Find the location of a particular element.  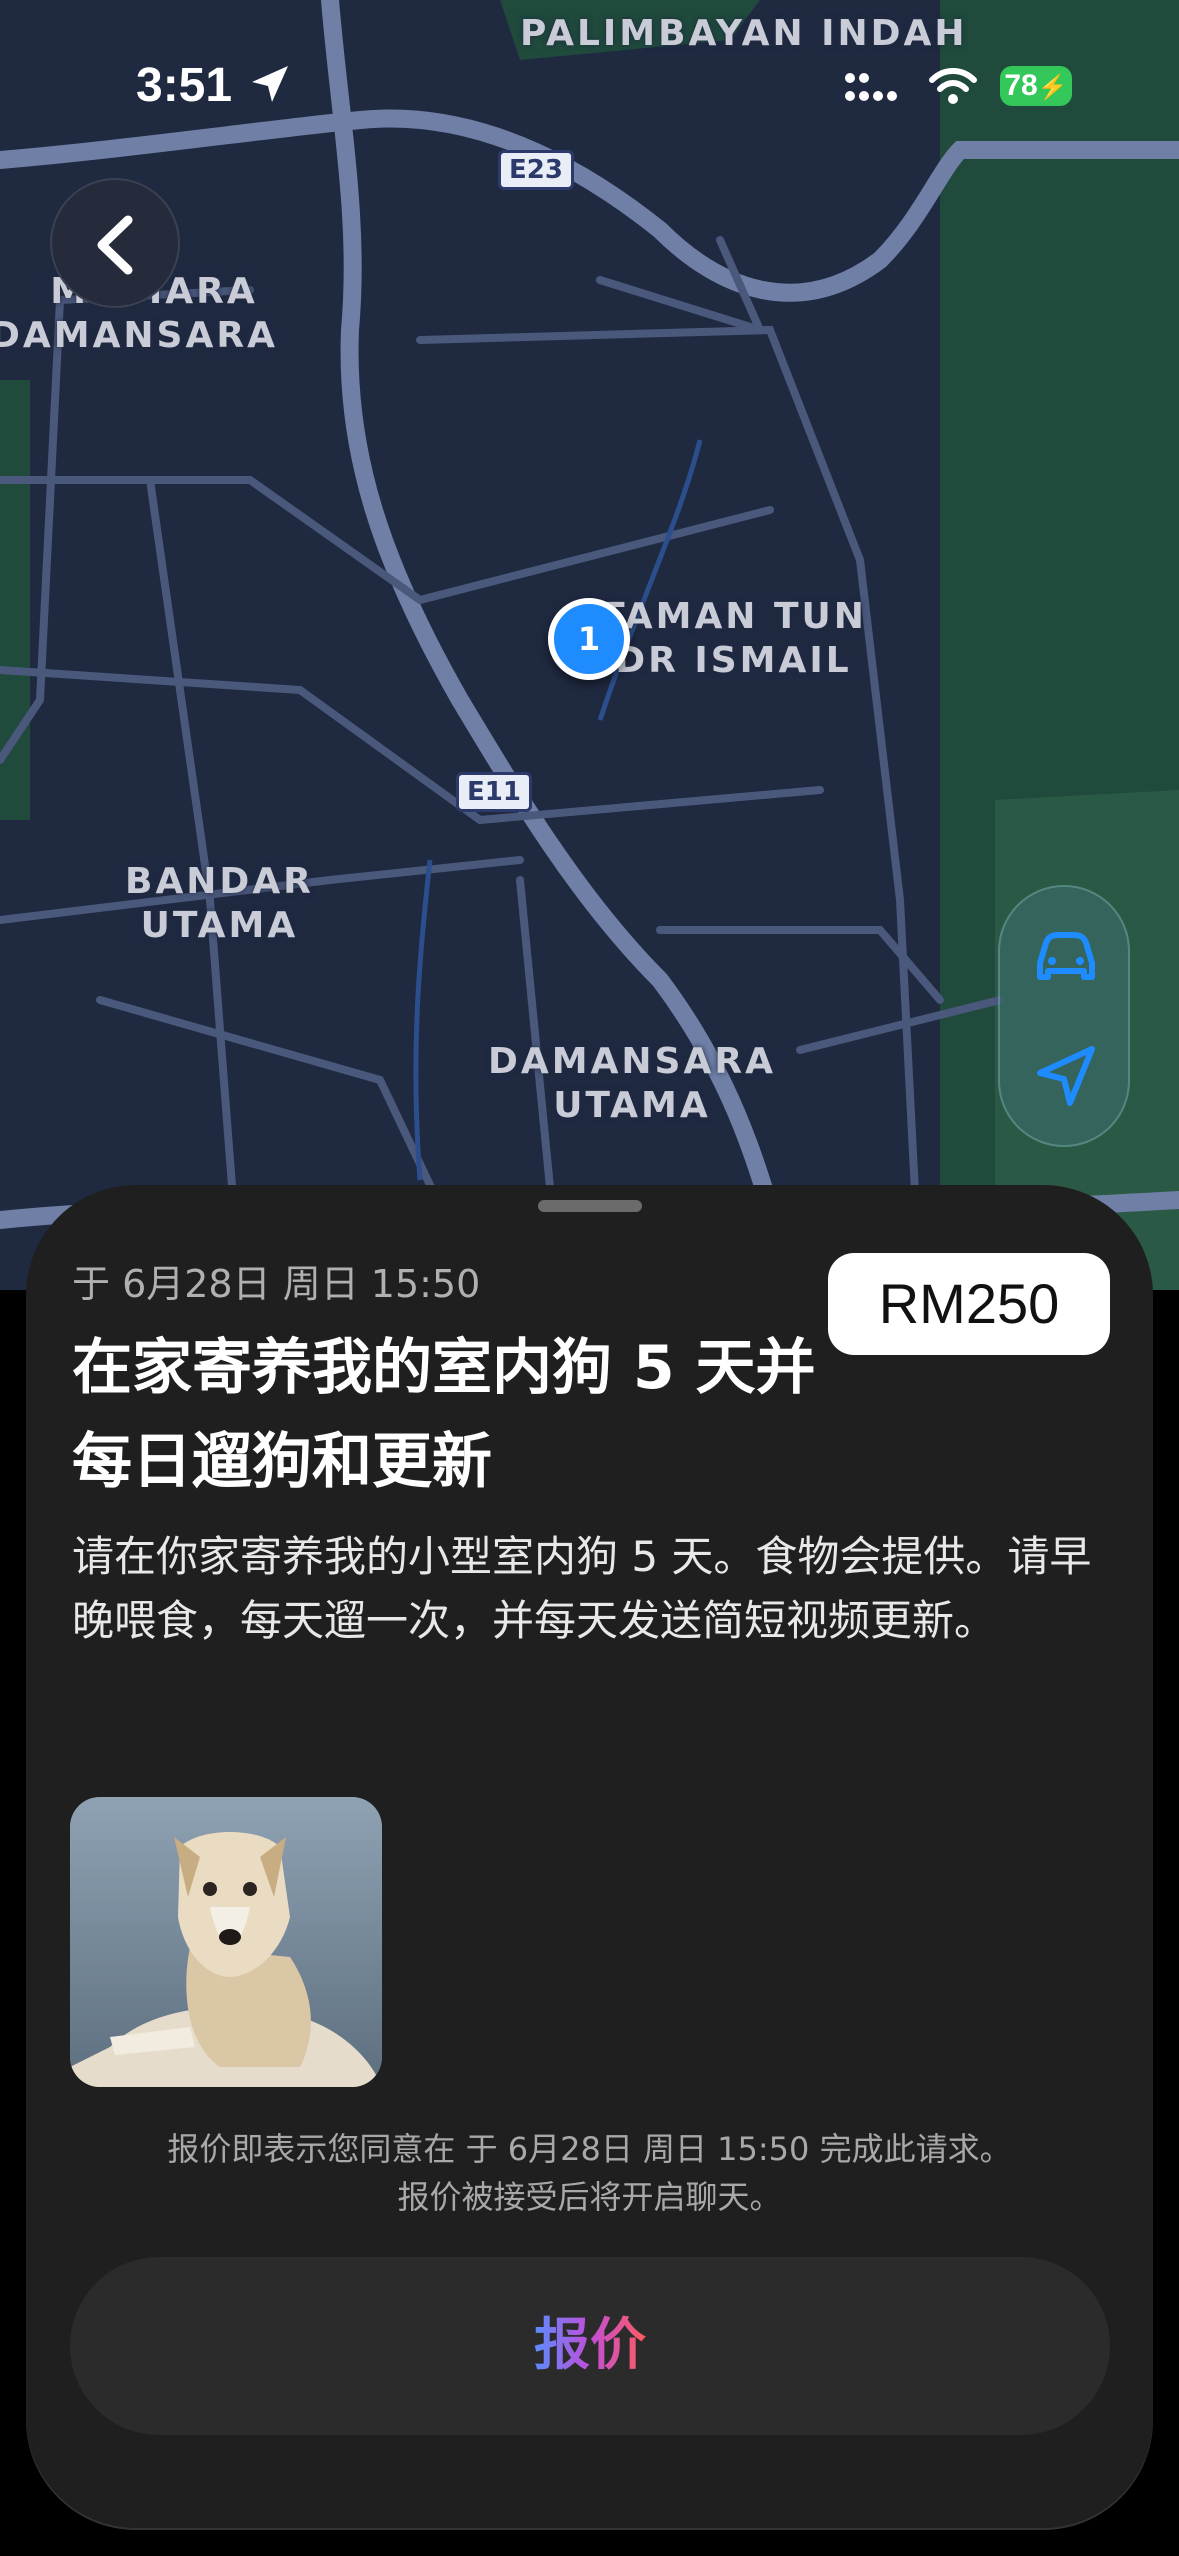

offer-terms-line1: 报价即表示您同意在 于 6月28日 周日 15:50 完成此请求。 is located at coordinates (589, 2149).